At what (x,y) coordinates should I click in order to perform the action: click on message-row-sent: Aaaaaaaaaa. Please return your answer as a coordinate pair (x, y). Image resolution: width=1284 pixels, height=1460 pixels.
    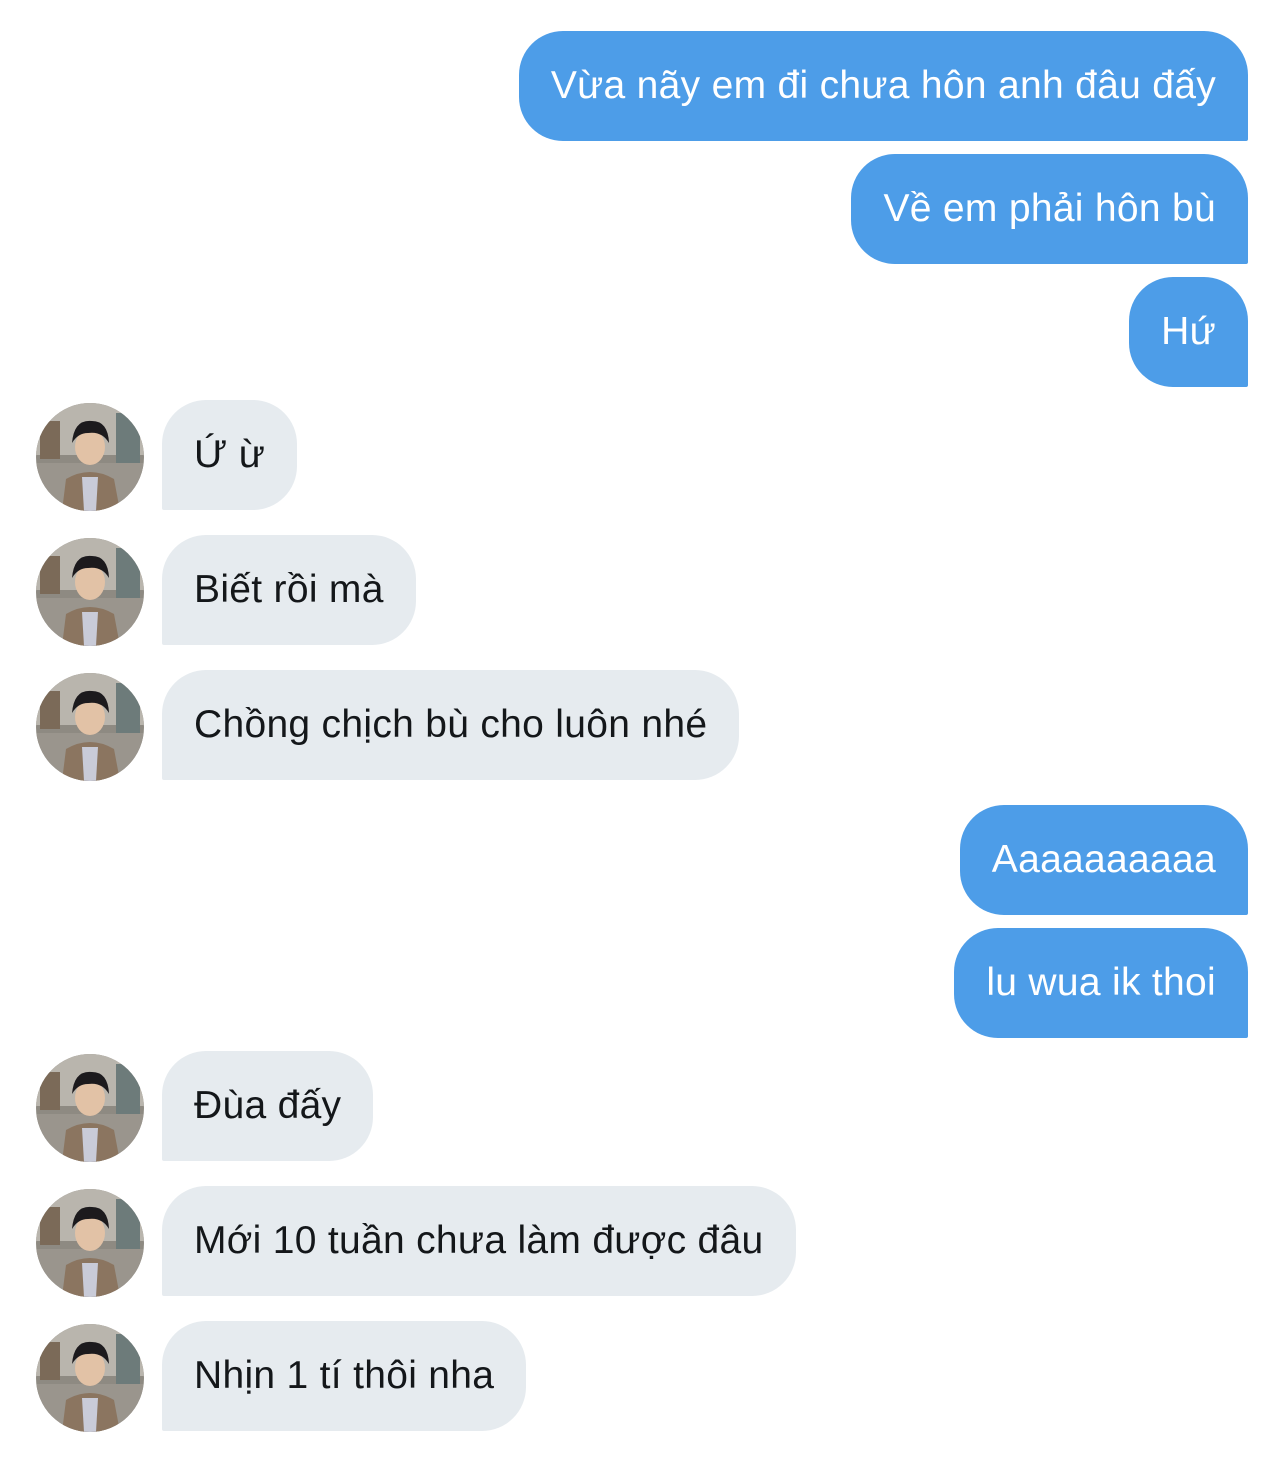
    Looking at the image, I should click on (642, 860).